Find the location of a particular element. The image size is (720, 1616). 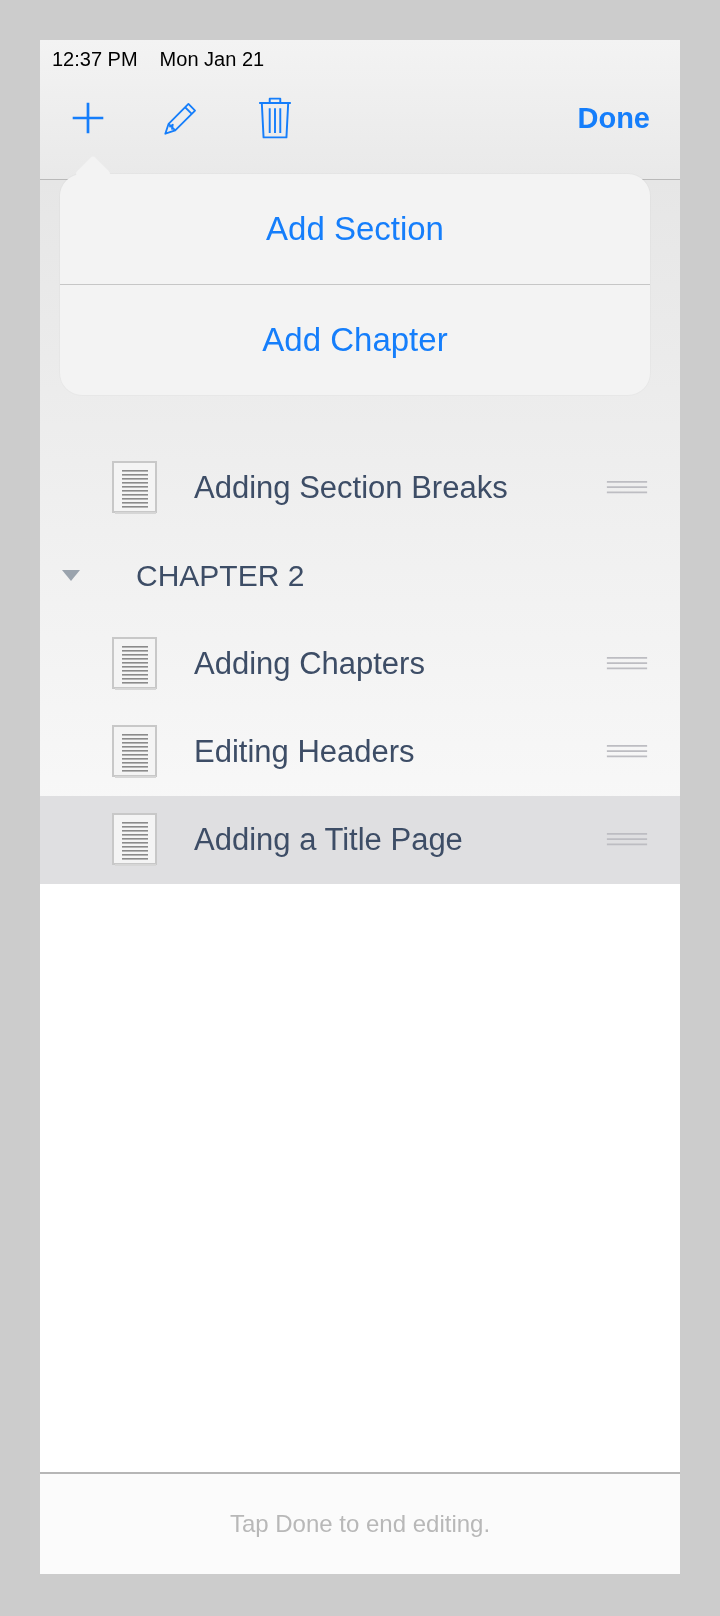

chapter-row: CHAPTER 2 is located at coordinates (360, 576).